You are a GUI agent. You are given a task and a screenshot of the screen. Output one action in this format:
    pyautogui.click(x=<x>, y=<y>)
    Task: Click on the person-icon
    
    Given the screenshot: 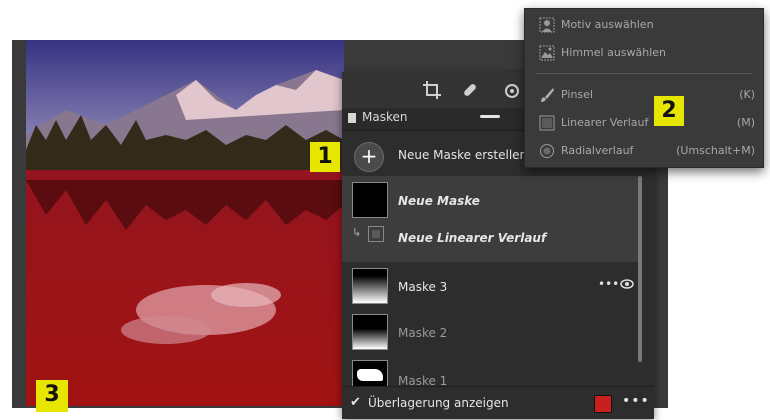 What is the action you would take?
    pyautogui.click(x=547, y=25)
    